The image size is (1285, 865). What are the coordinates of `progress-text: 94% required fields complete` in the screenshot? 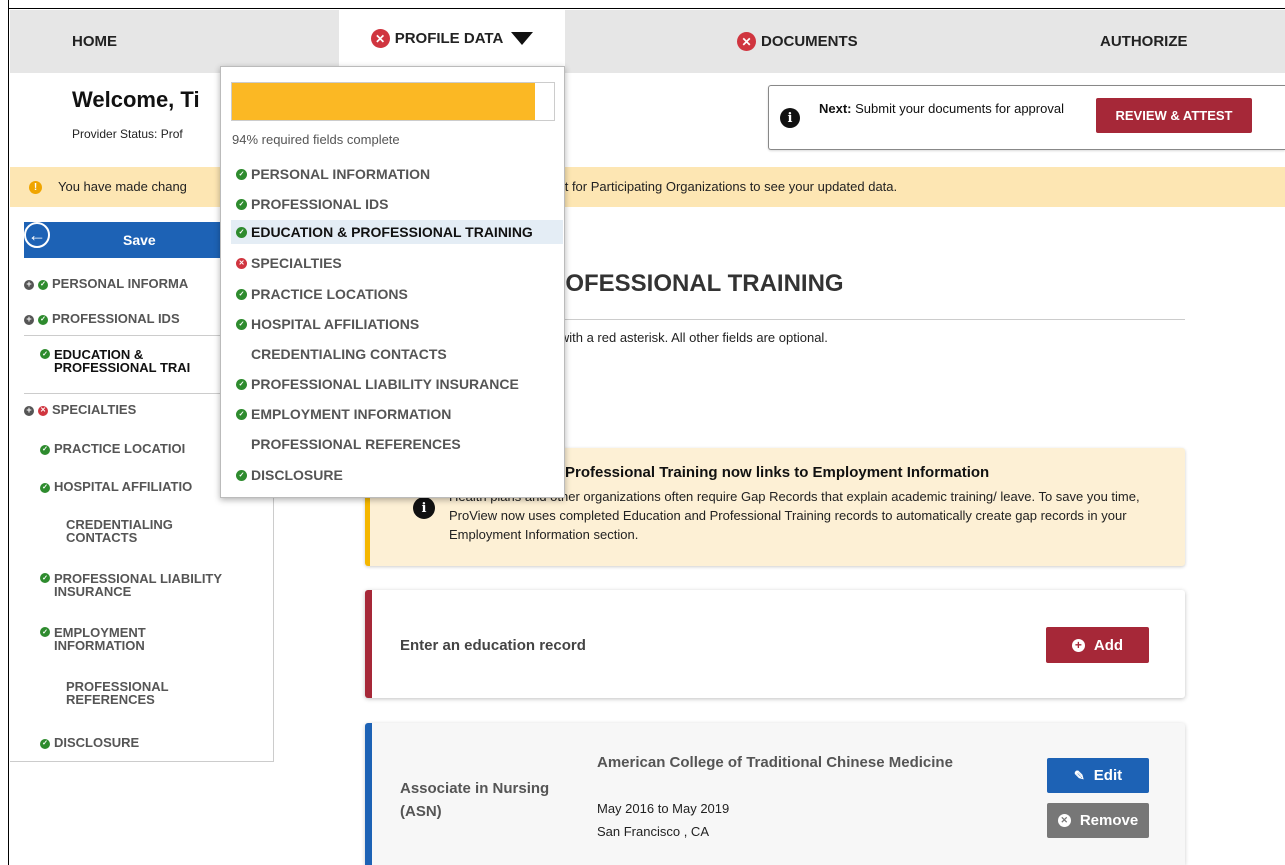 It's located at (316, 139).